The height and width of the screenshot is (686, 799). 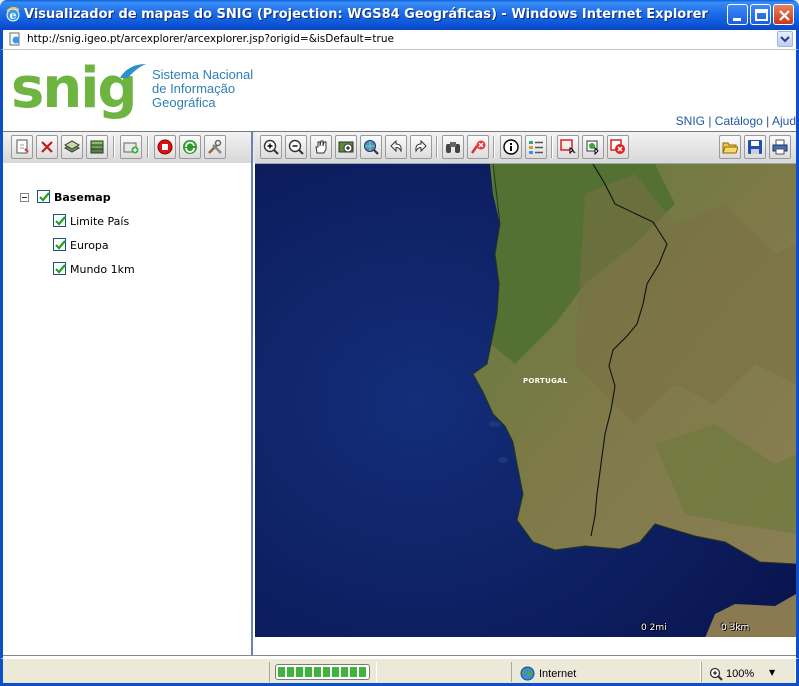 I want to click on save-icon, so click(x=755, y=147).